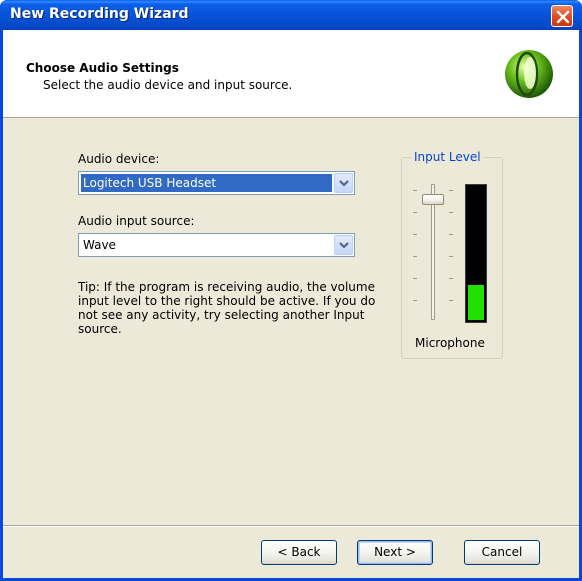  What do you see at coordinates (395, 552) in the screenshot?
I see `next-button: Next >` at bounding box center [395, 552].